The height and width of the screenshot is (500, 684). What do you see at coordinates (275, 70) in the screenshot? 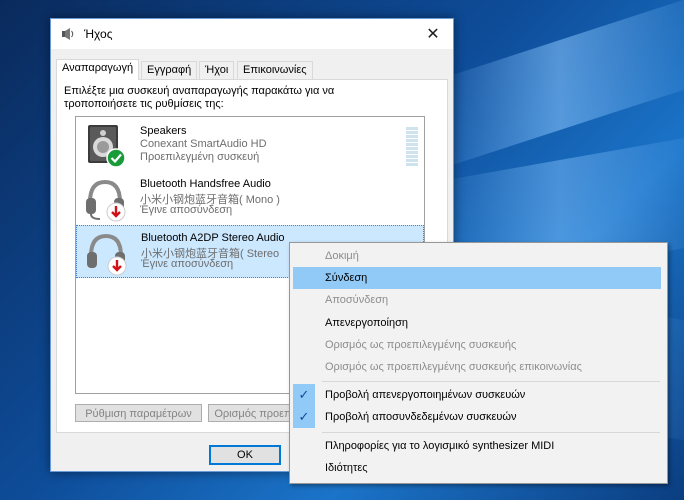
I see `tab-communications: Επικοινωνίες` at bounding box center [275, 70].